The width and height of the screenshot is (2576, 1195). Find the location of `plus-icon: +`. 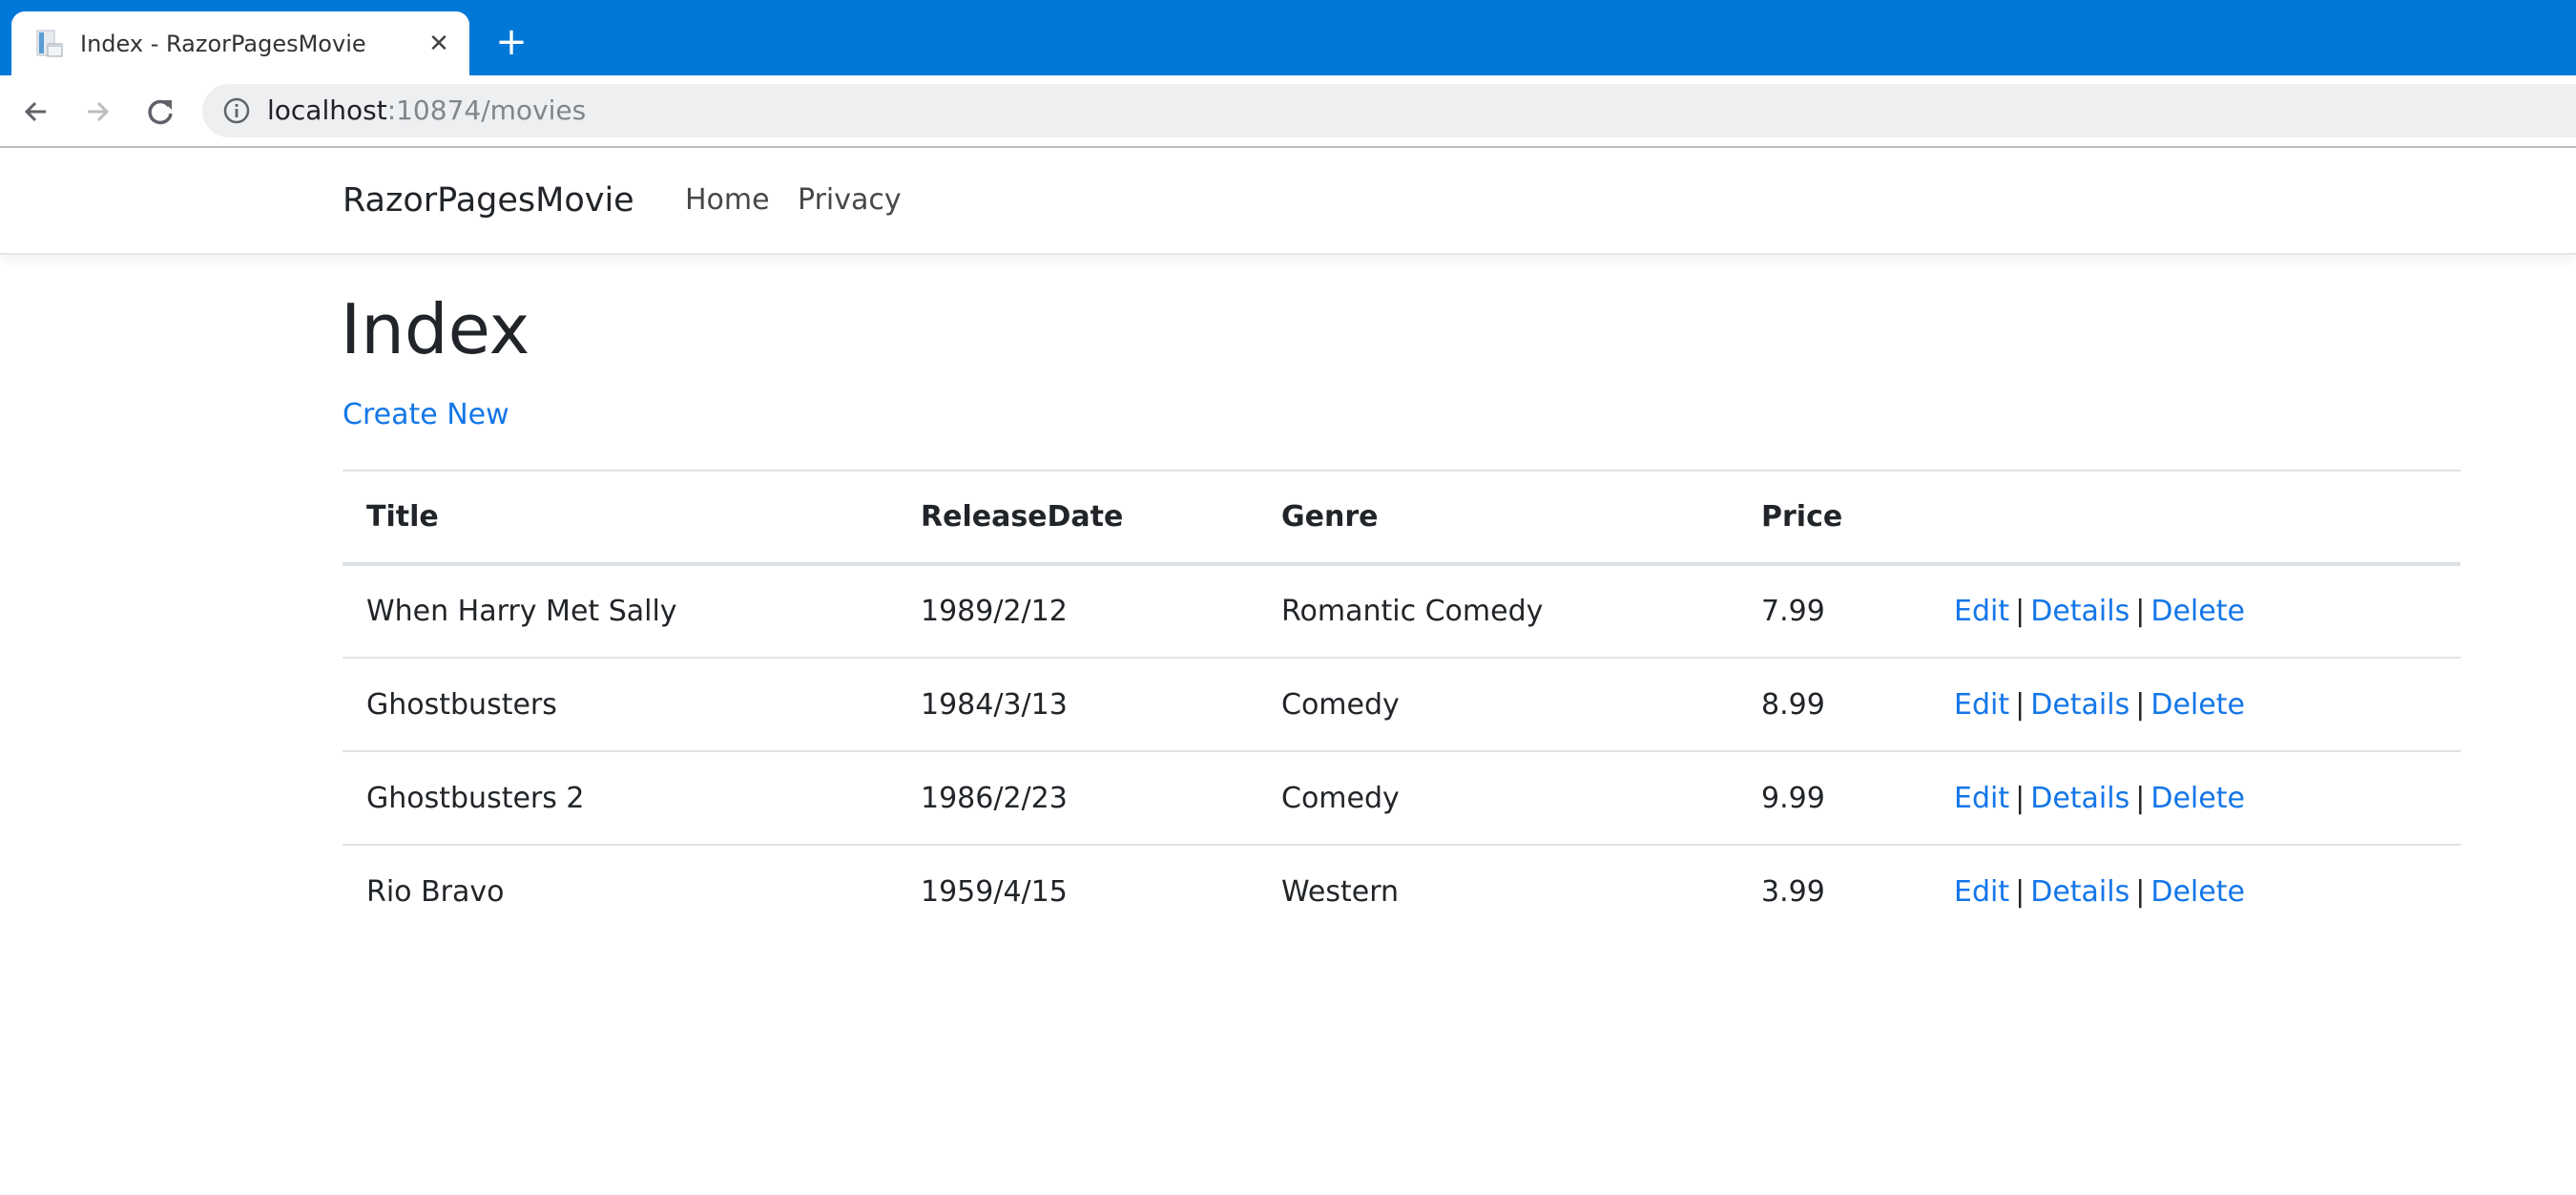

plus-icon: + is located at coordinates (511, 43).